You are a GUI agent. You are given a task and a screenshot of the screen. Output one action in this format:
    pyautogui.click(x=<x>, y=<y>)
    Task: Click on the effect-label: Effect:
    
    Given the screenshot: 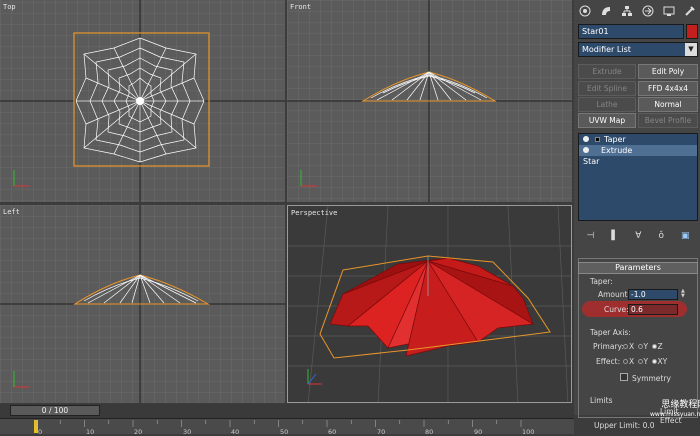 What is the action you would take?
    pyautogui.click(x=608, y=361)
    